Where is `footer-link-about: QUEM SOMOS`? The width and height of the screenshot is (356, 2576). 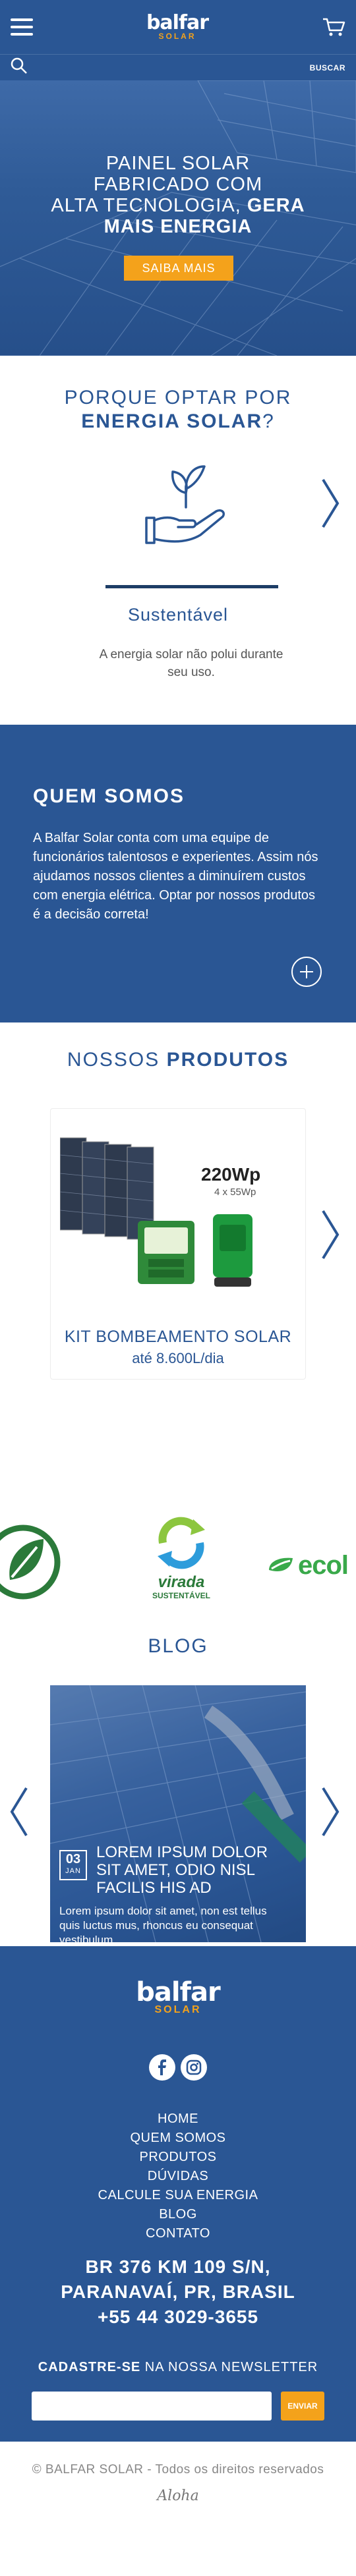 footer-link-about: QUEM SOMOS is located at coordinates (178, 2138).